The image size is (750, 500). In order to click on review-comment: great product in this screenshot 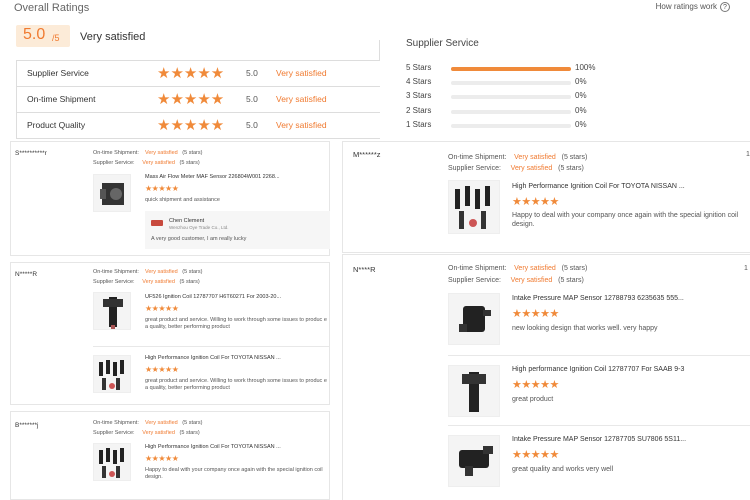, I will do `click(533, 399)`.